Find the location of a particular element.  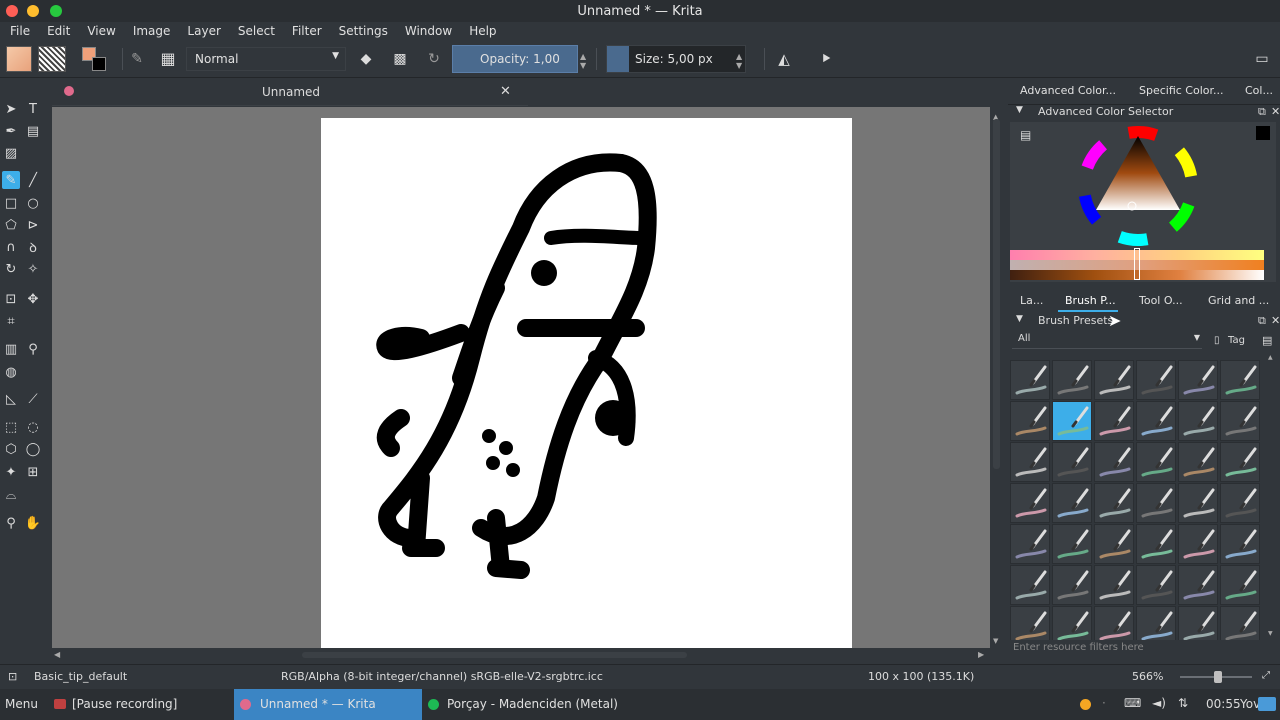

color-picker-icon: ⚲ is located at coordinates (33, 349).